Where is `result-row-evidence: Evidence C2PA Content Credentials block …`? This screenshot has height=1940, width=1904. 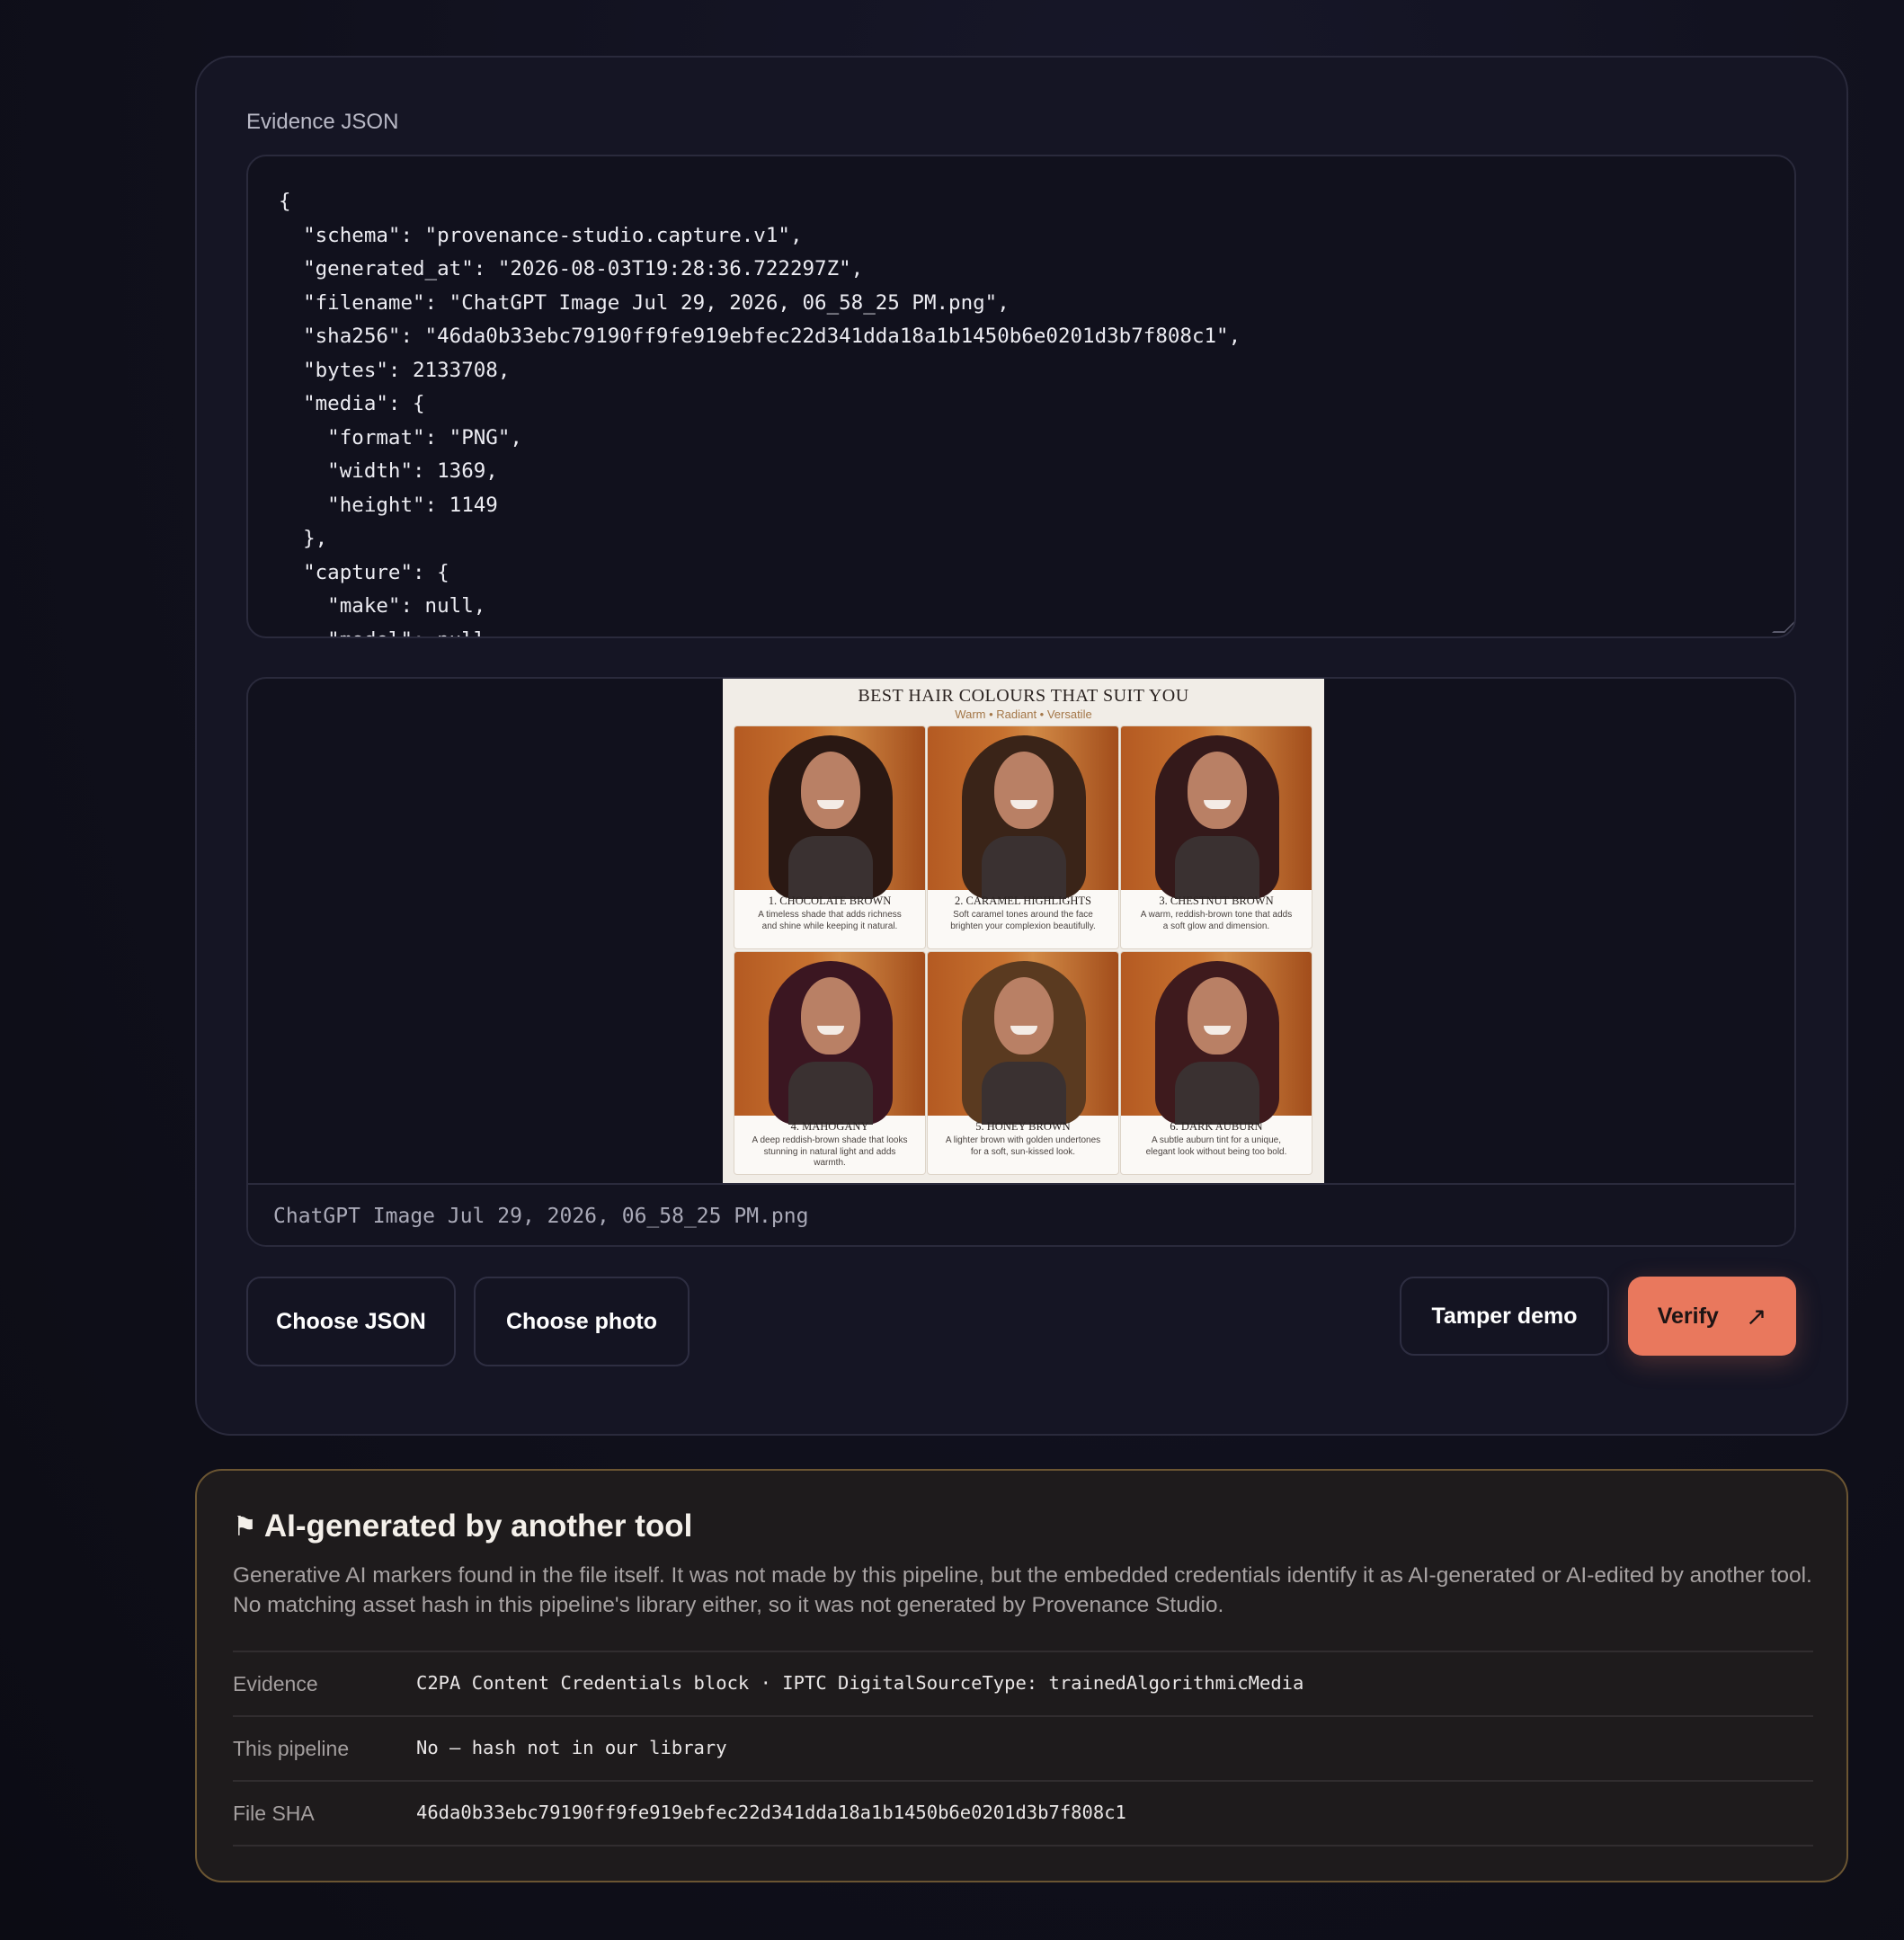
result-row-evidence: Evidence C2PA Content Credentials block … is located at coordinates (1023, 1683).